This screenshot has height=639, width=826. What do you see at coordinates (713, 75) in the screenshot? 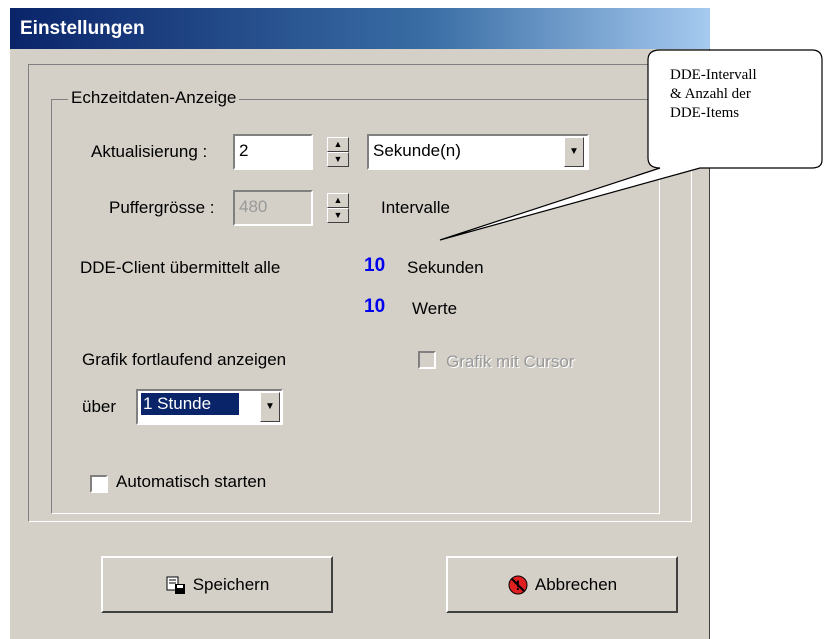
I see `callout-line-1: DDE-Intervall` at bounding box center [713, 75].